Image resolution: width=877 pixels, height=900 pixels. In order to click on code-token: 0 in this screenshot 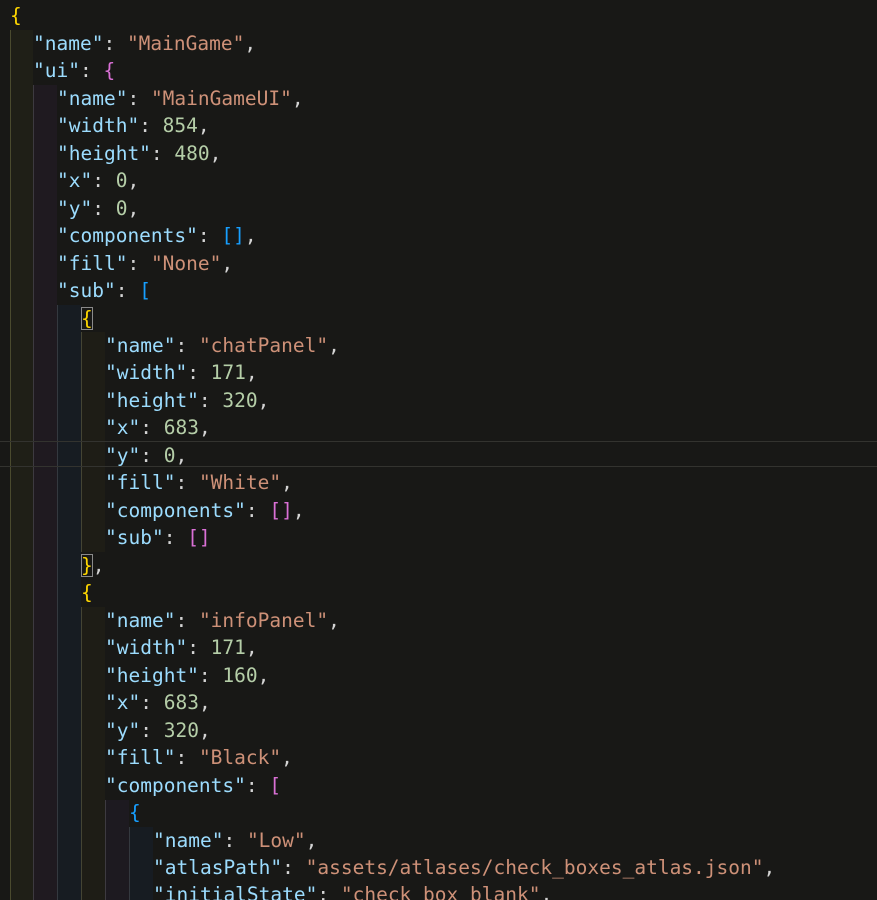, I will do `click(169, 455)`.